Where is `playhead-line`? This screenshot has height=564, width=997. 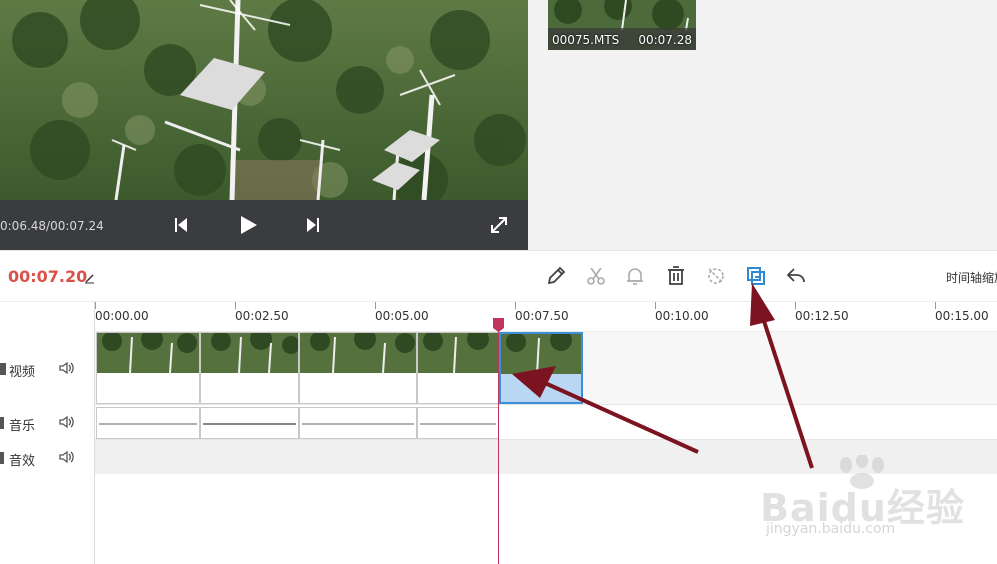
playhead-line is located at coordinates (498, 444).